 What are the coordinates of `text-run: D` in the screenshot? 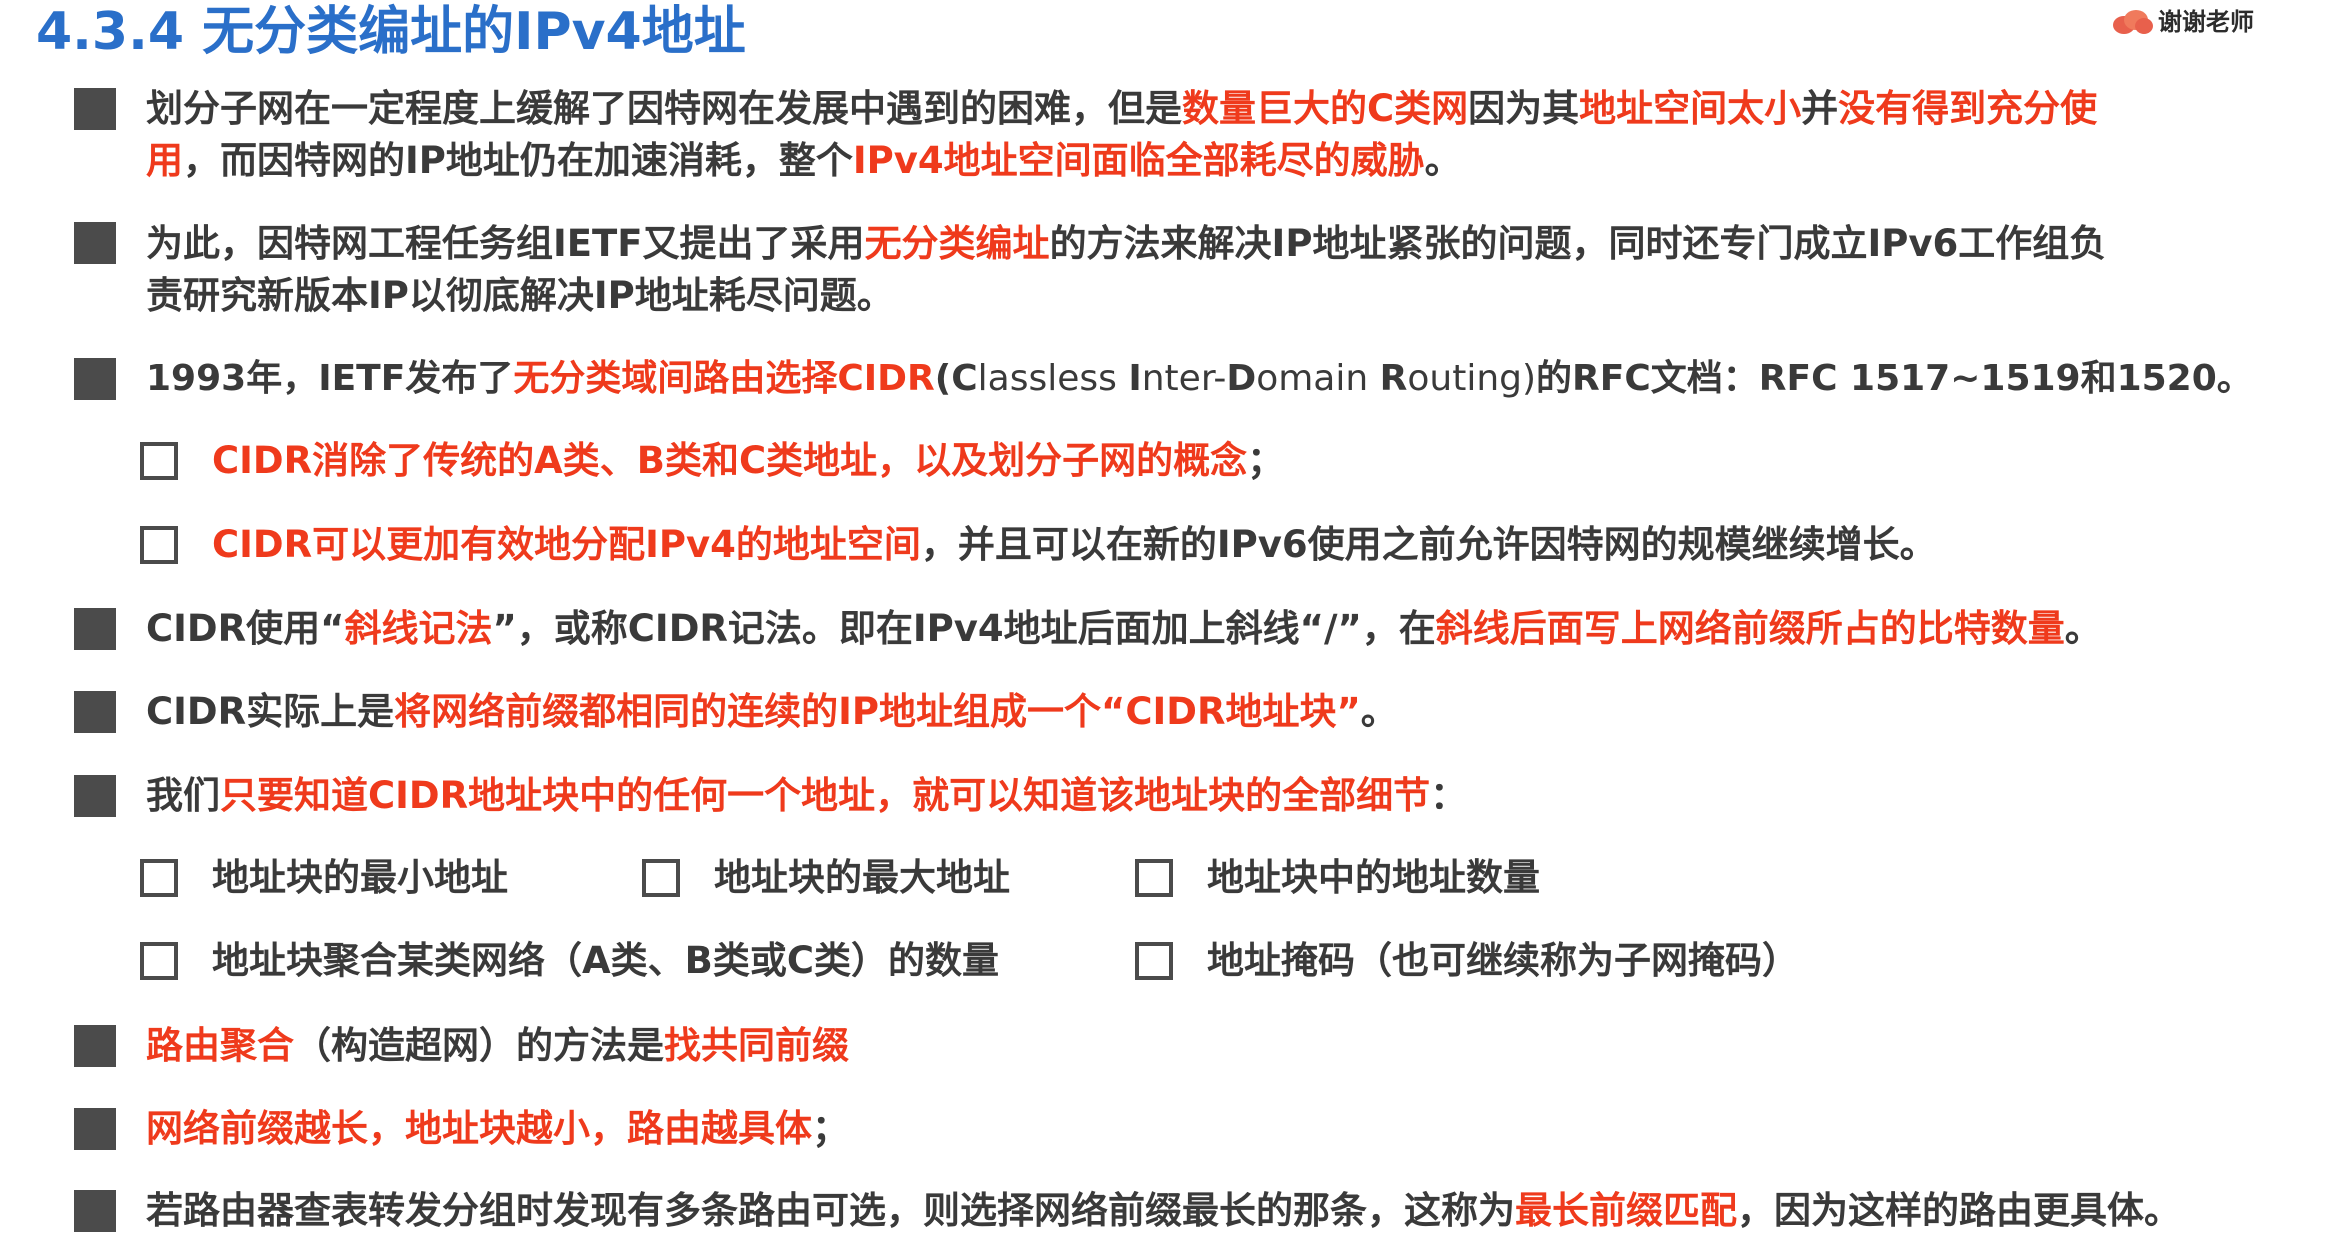 It's located at (1241, 378).